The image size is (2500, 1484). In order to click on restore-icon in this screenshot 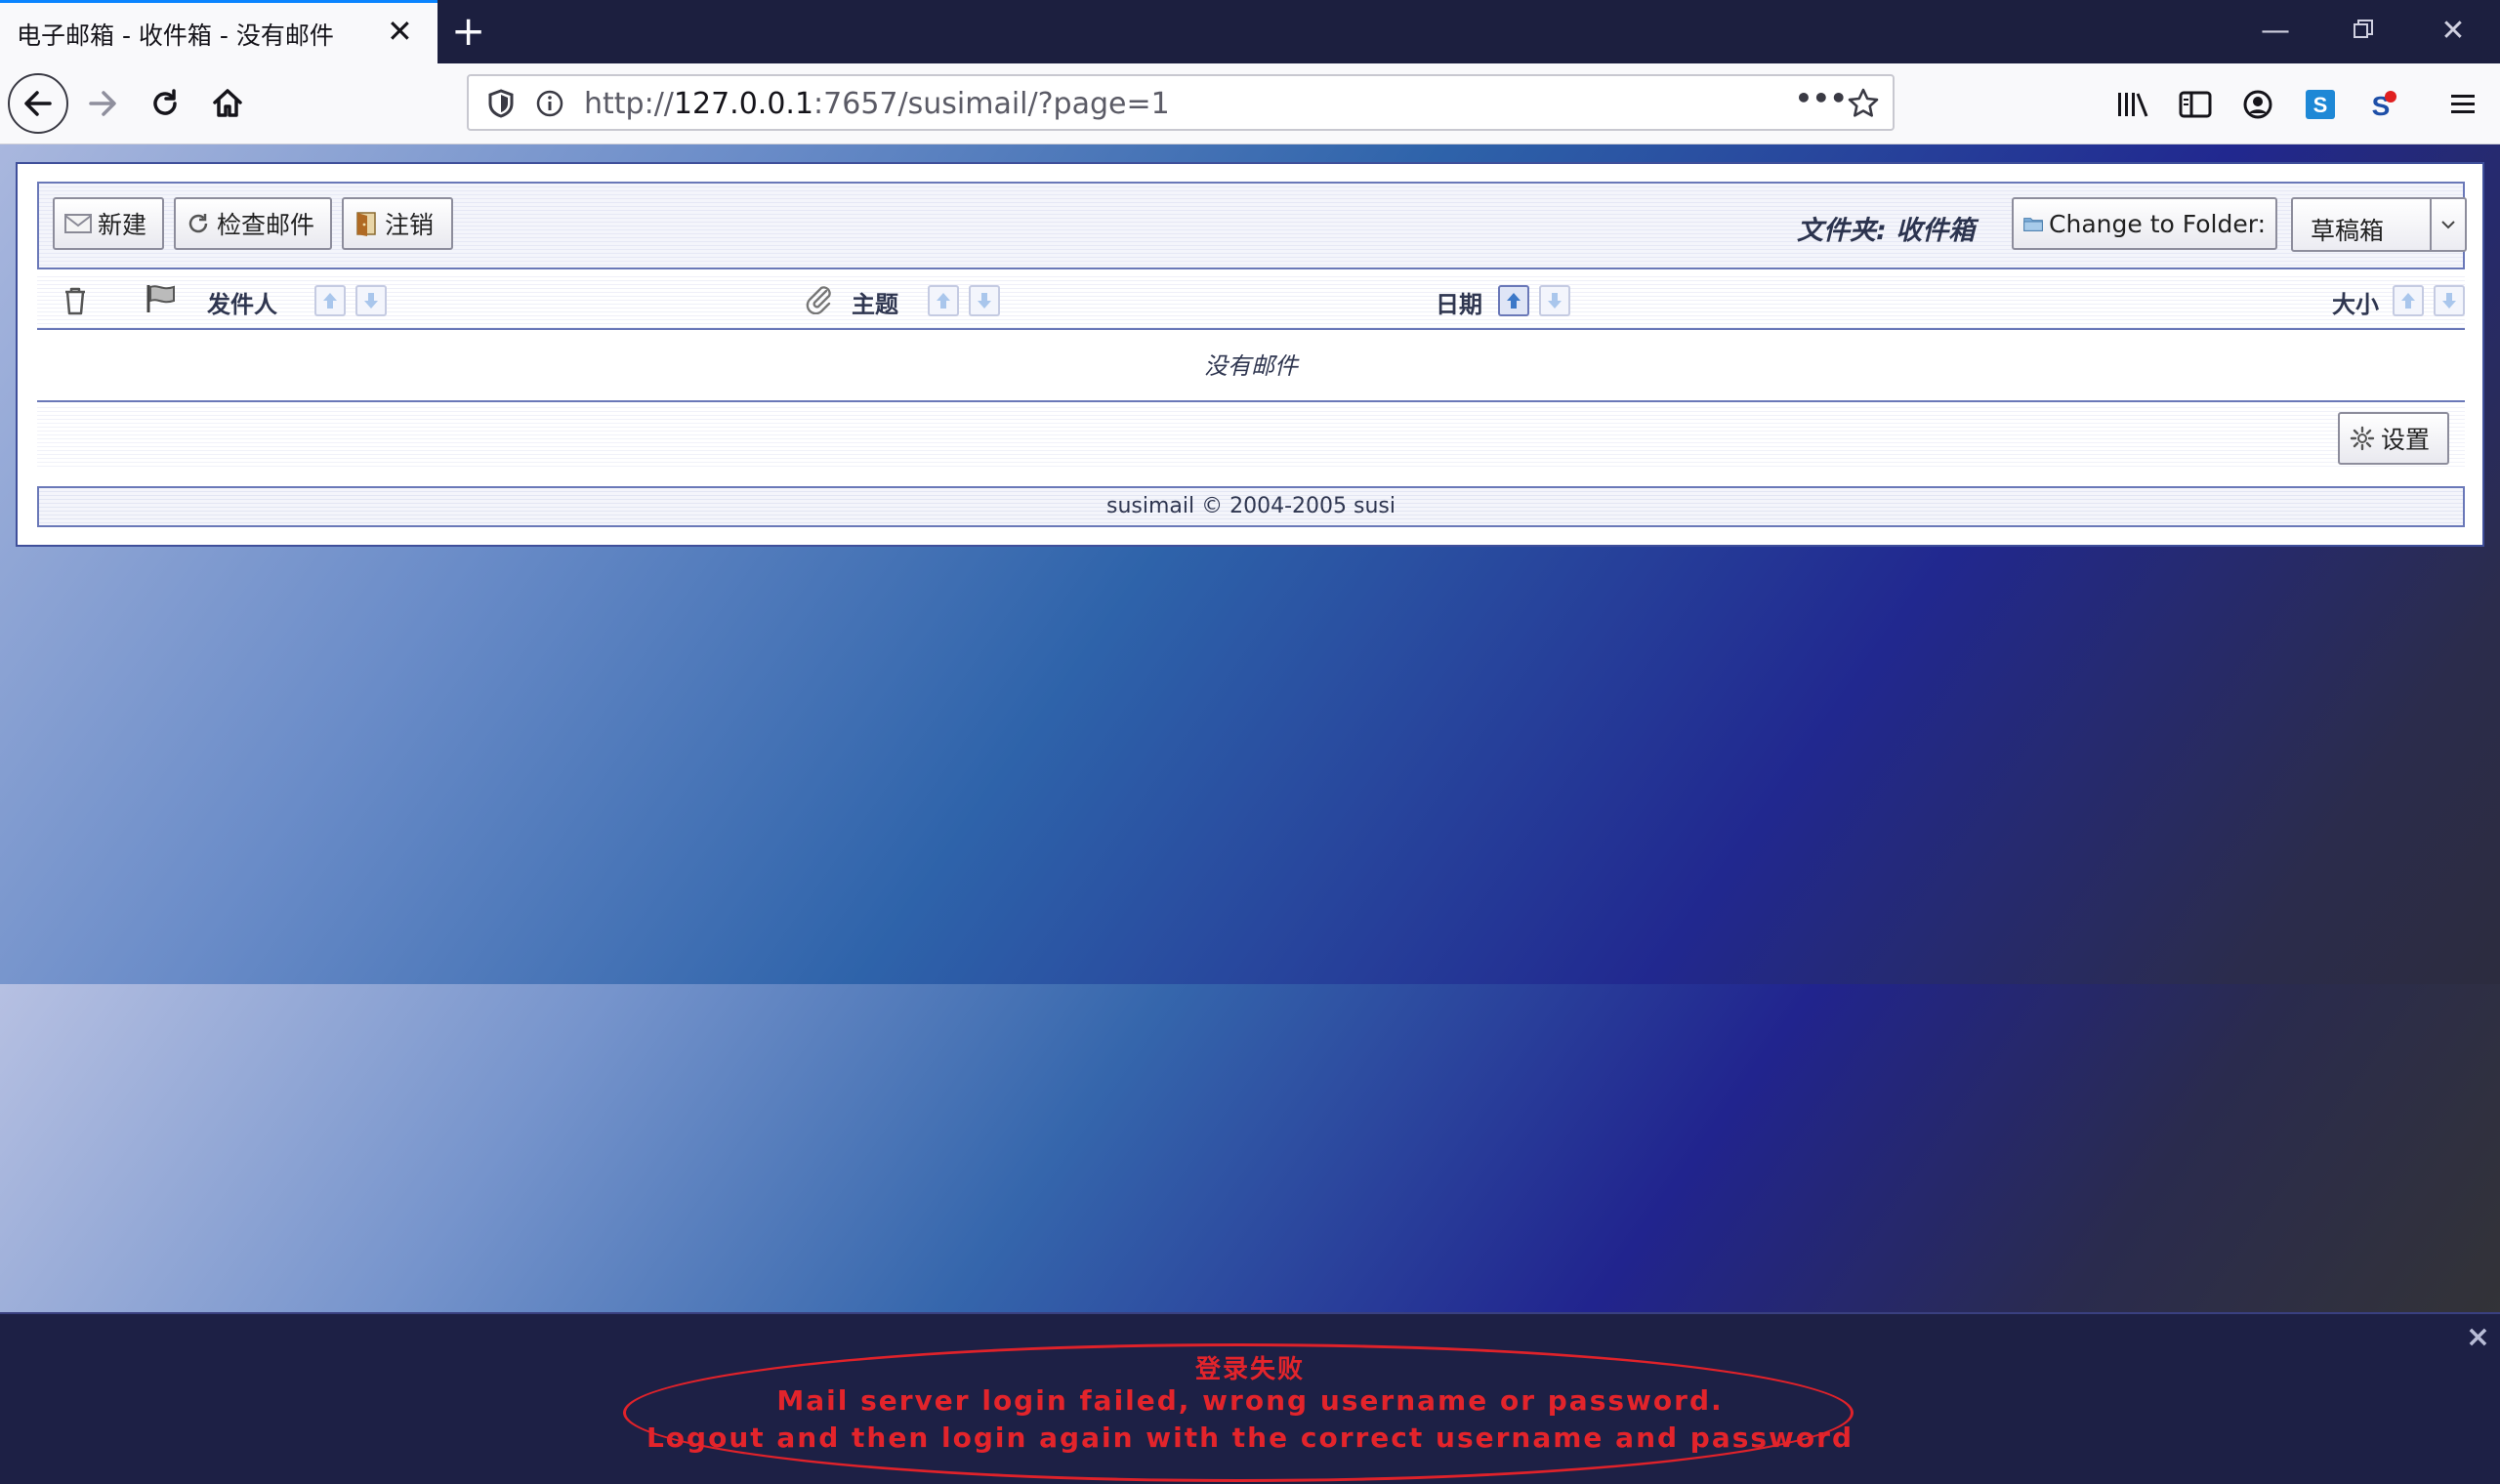, I will do `click(2363, 32)`.